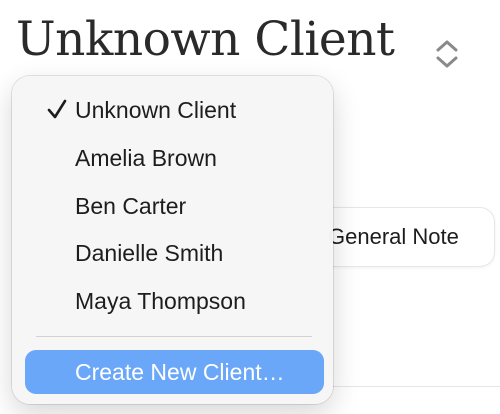 This screenshot has height=414, width=500. What do you see at coordinates (447, 54) in the screenshot?
I see `chevron-up-down-icon` at bounding box center [447, 54].